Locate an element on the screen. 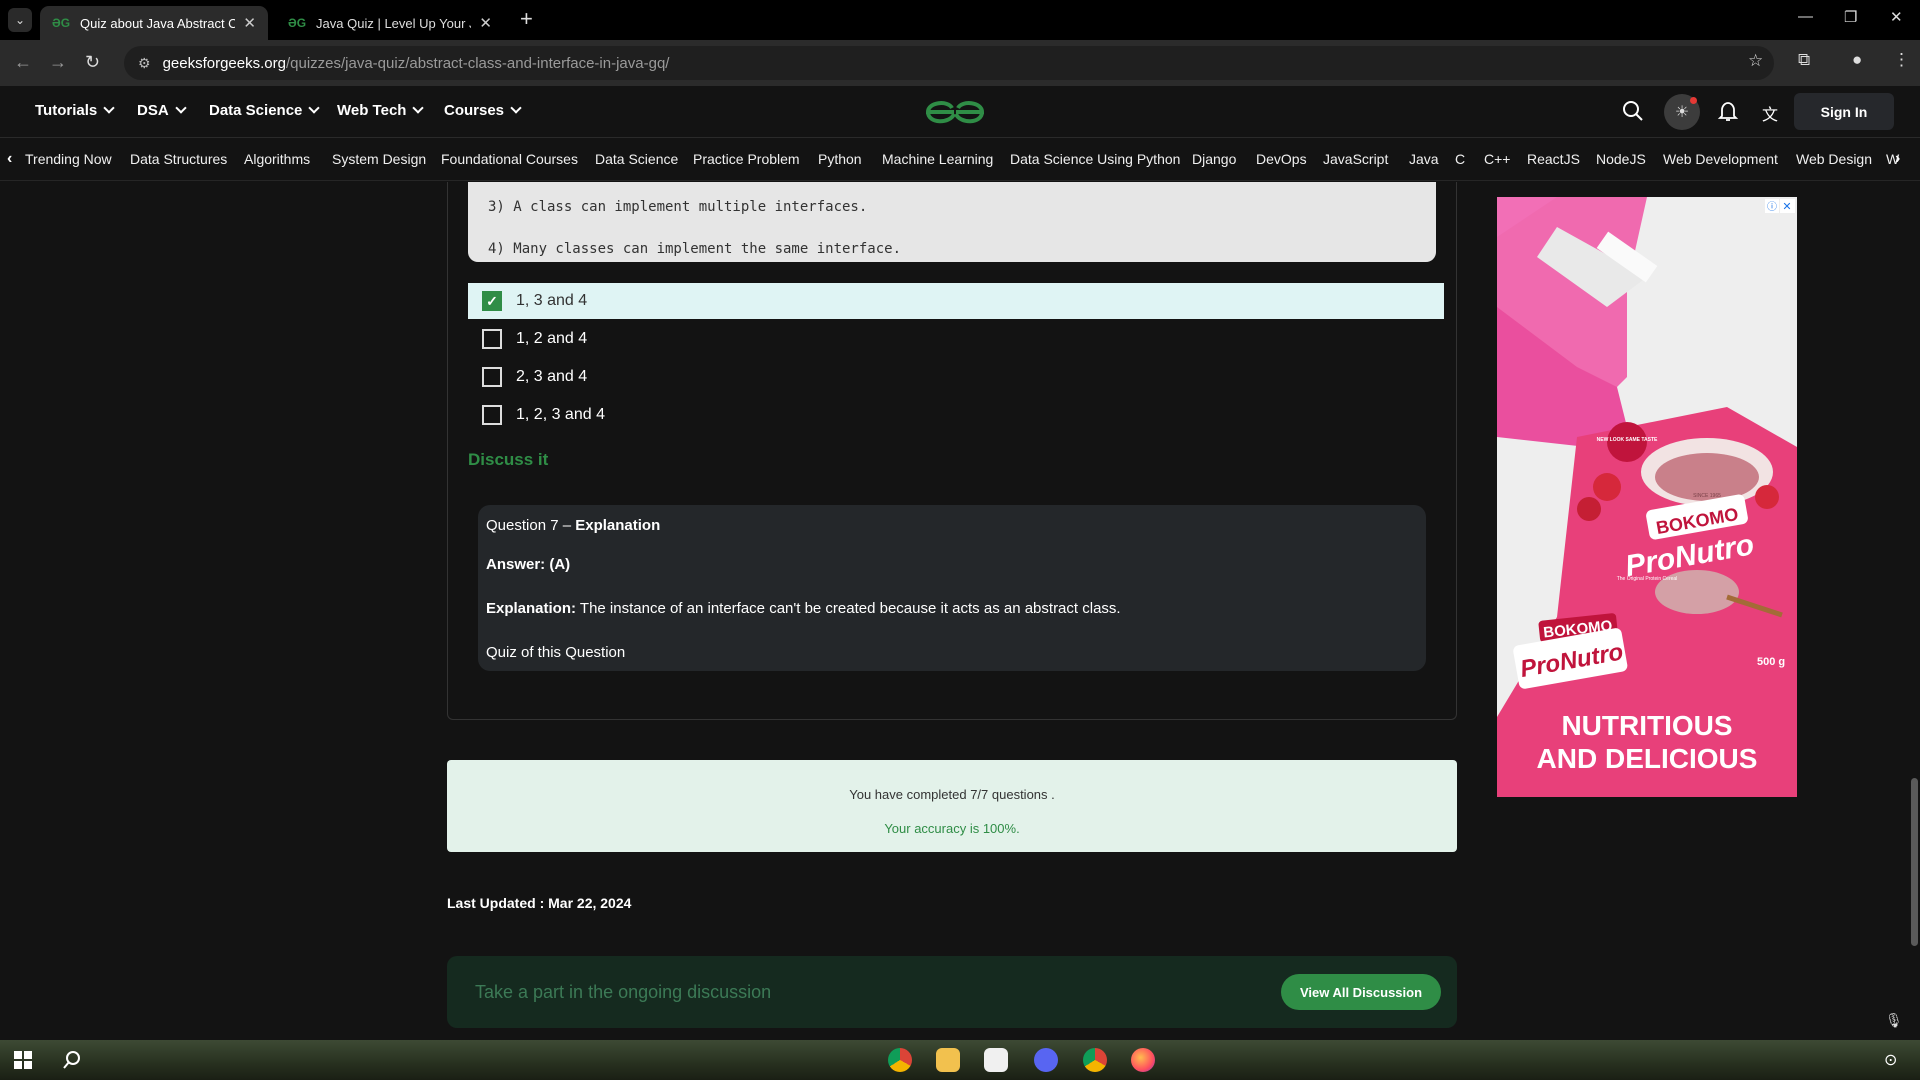  last-updated: Last Updated : Mar 22, 2024 is located at coordinates (539, 903).